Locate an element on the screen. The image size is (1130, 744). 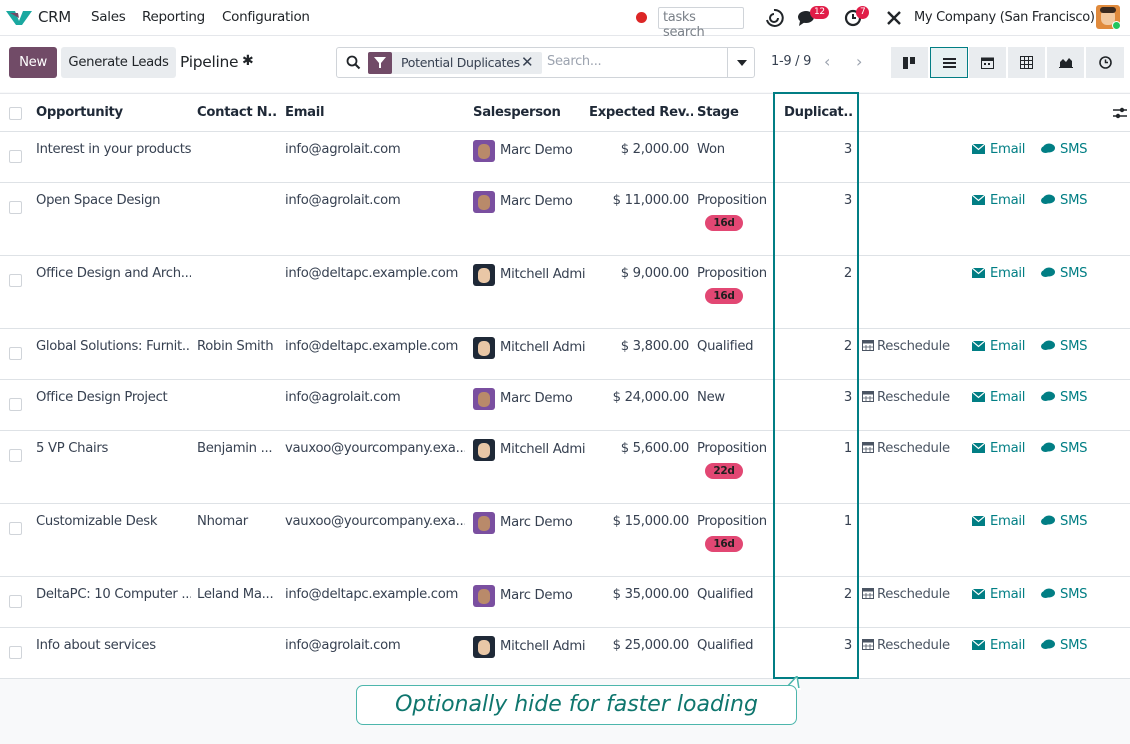
crm-logo-icon is located at coordinates (19, 18).